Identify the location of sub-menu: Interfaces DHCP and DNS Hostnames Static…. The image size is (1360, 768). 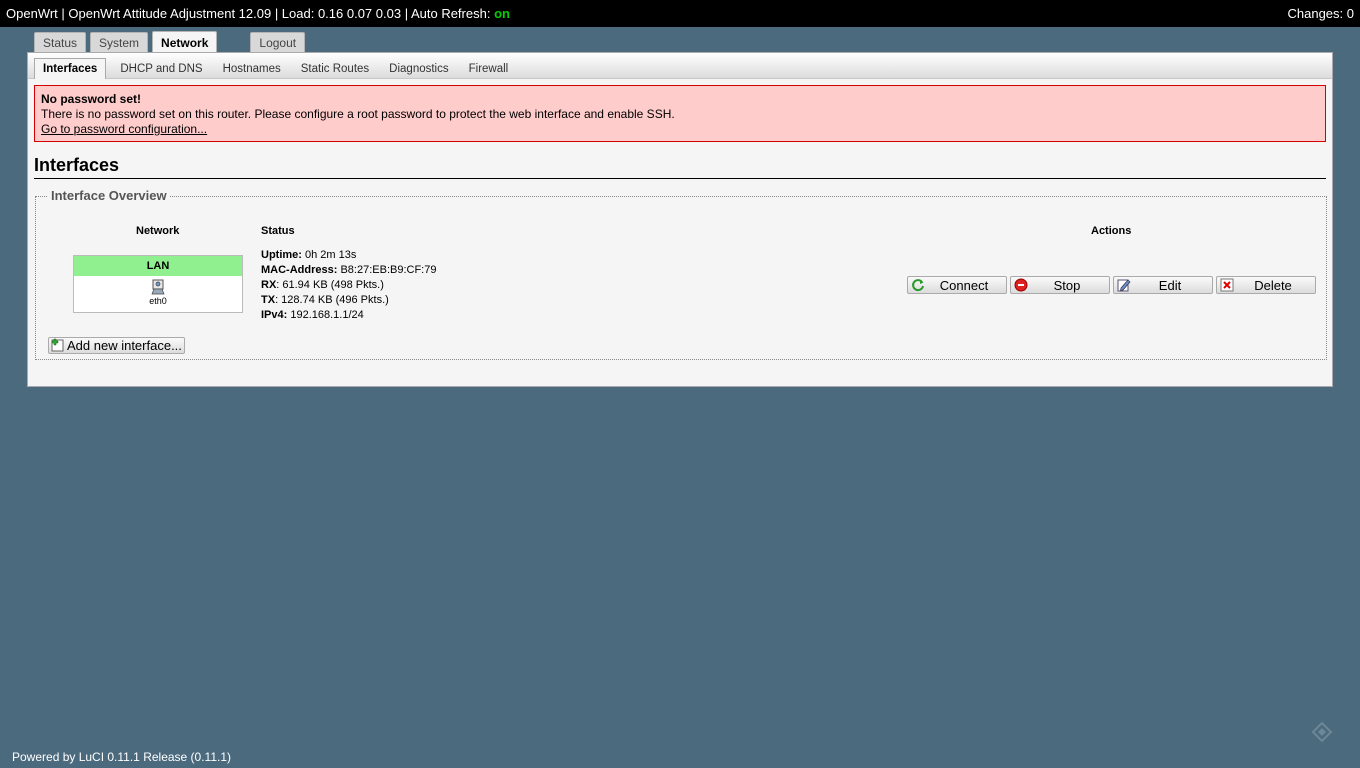
(680, 66).